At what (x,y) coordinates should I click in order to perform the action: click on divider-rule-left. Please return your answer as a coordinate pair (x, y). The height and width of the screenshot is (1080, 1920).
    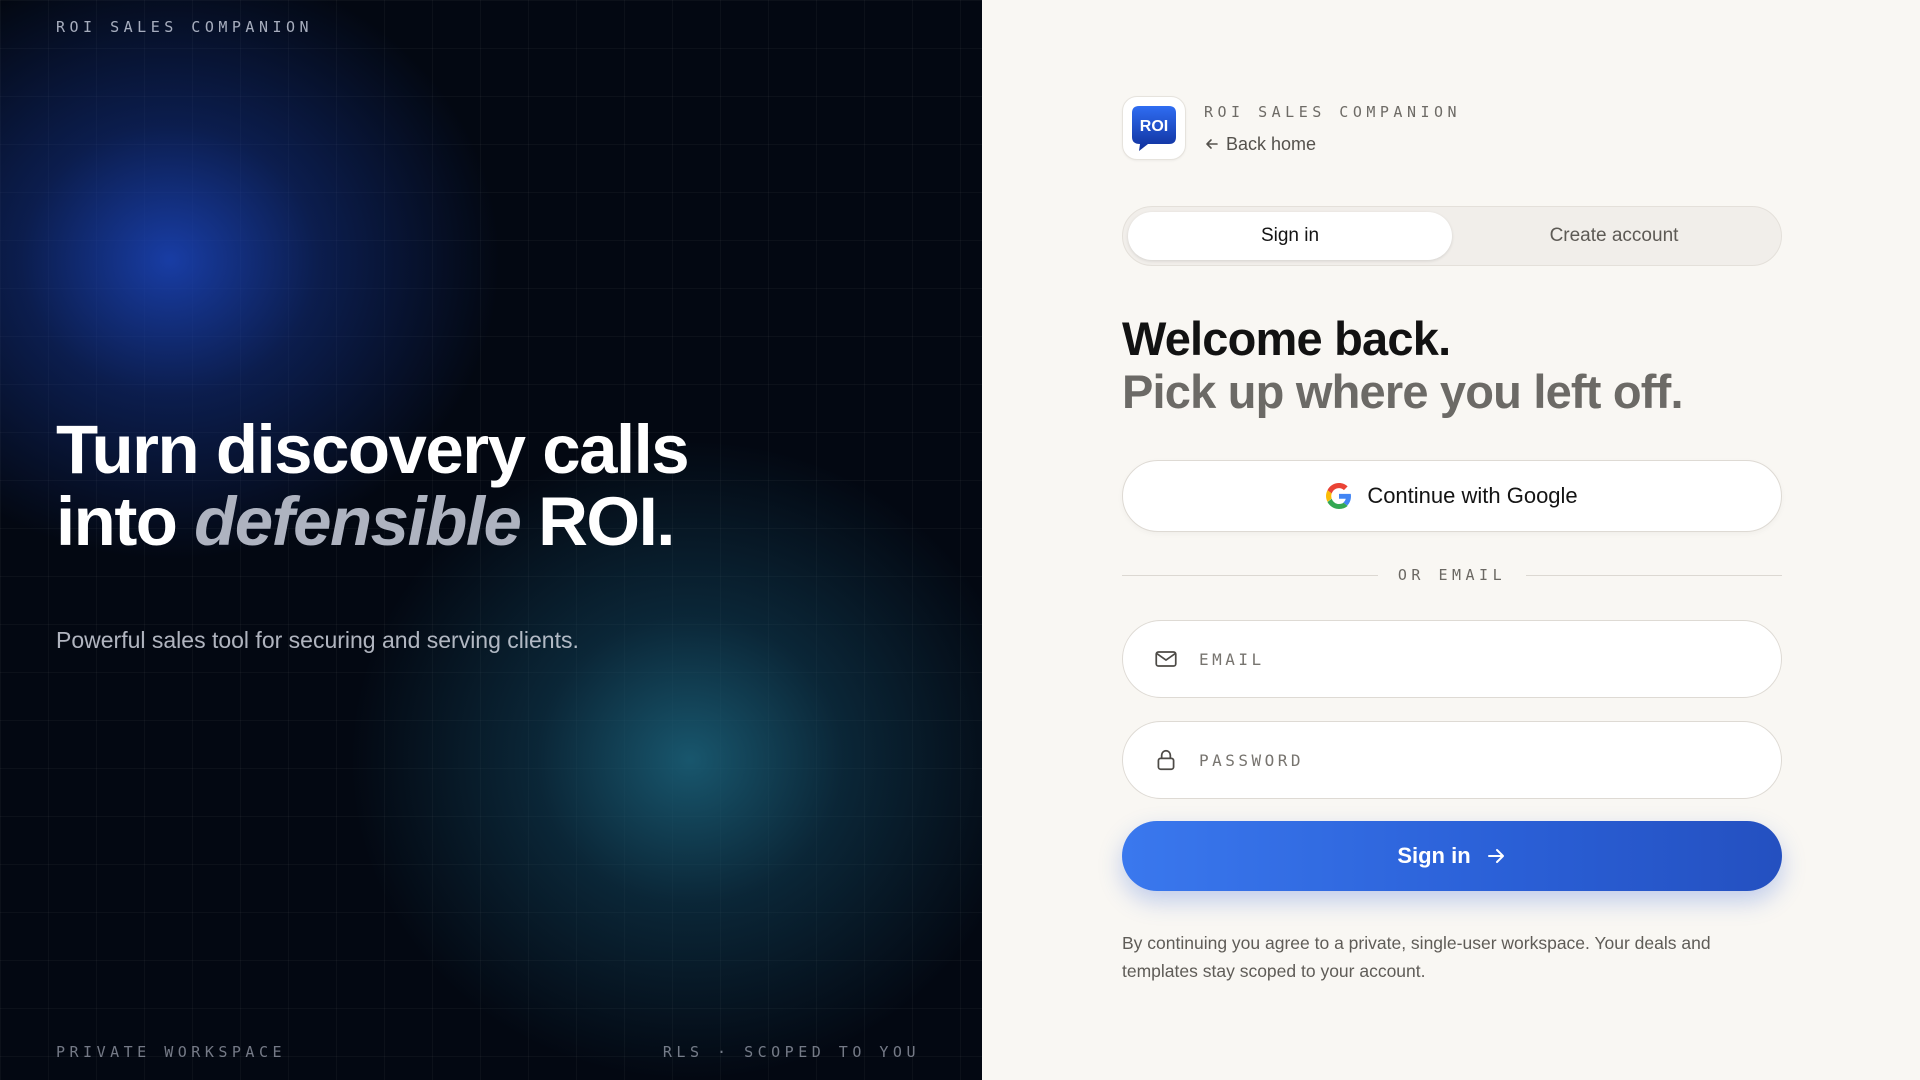
    Looking at the image, I should click on (1250, 575).